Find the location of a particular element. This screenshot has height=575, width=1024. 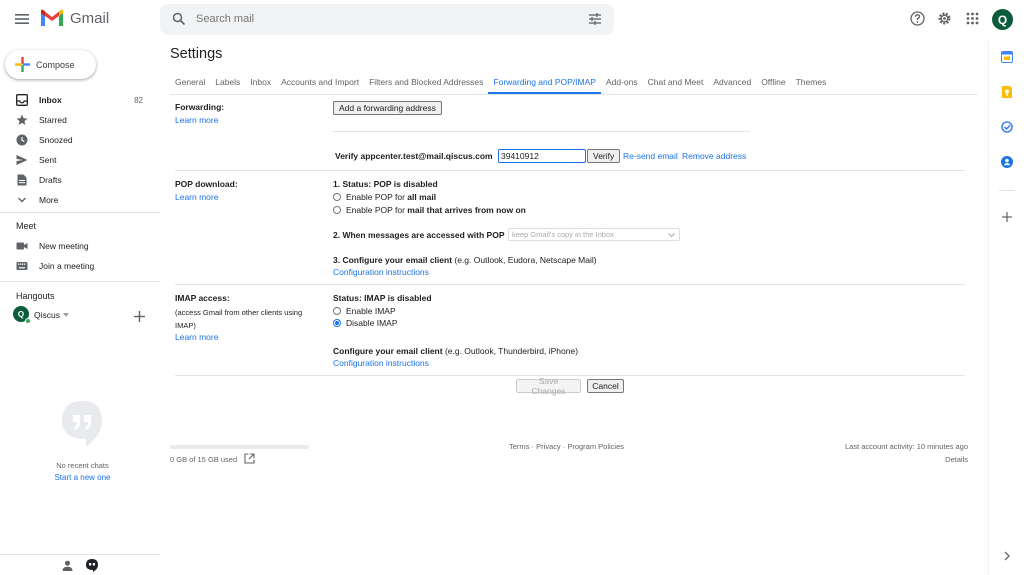

sidebar-item-drafts: Drafts is located at coordinates (77, 180).